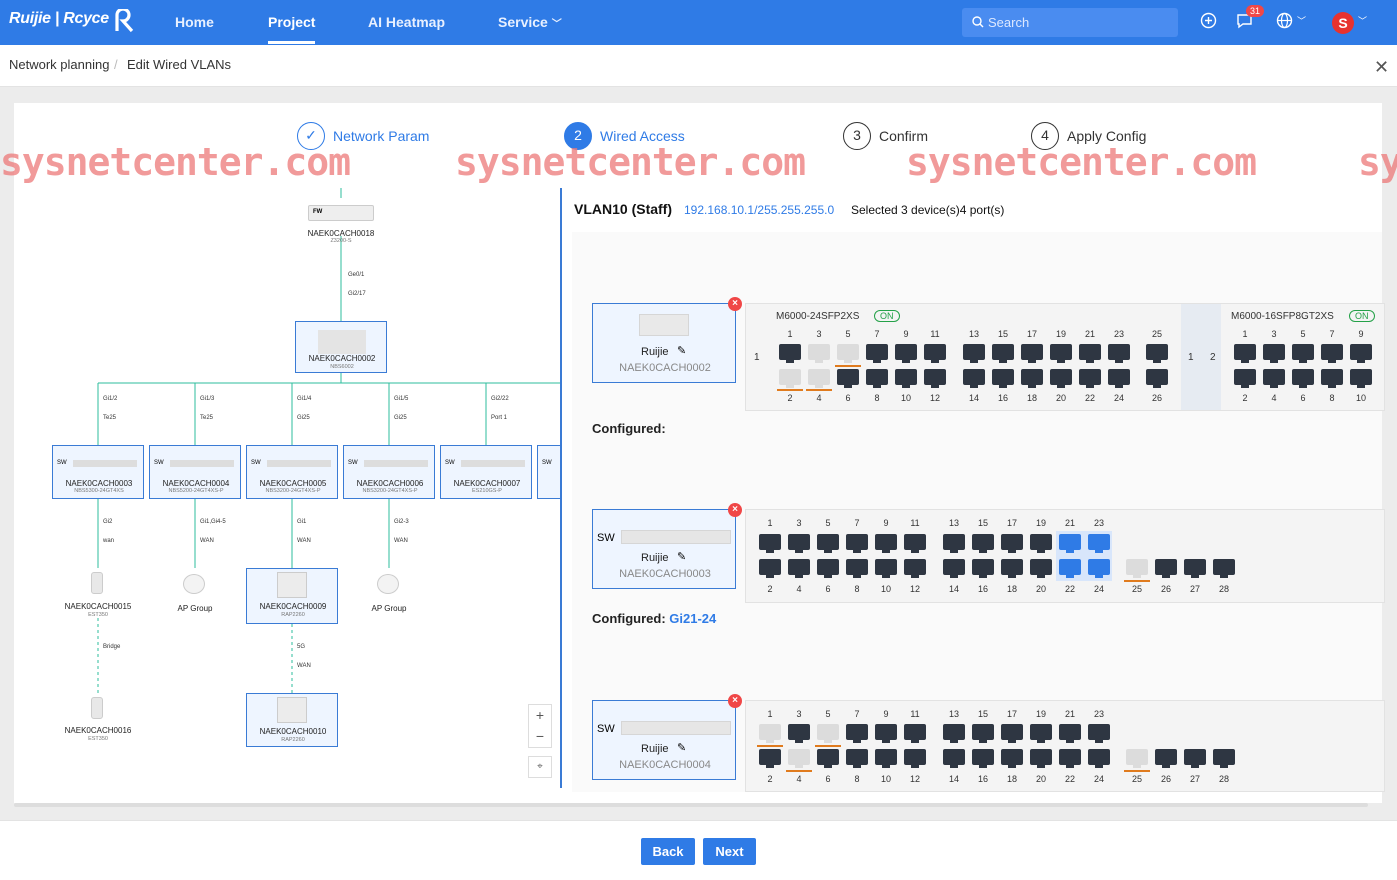 Image resolution: width=1397 pixels, height=880 pixels. What do you see at coordinates (406, 22) in the screenshot?
I see `nav-ai-heatmap: AI Heatmap` at bounding box center [406, 22].